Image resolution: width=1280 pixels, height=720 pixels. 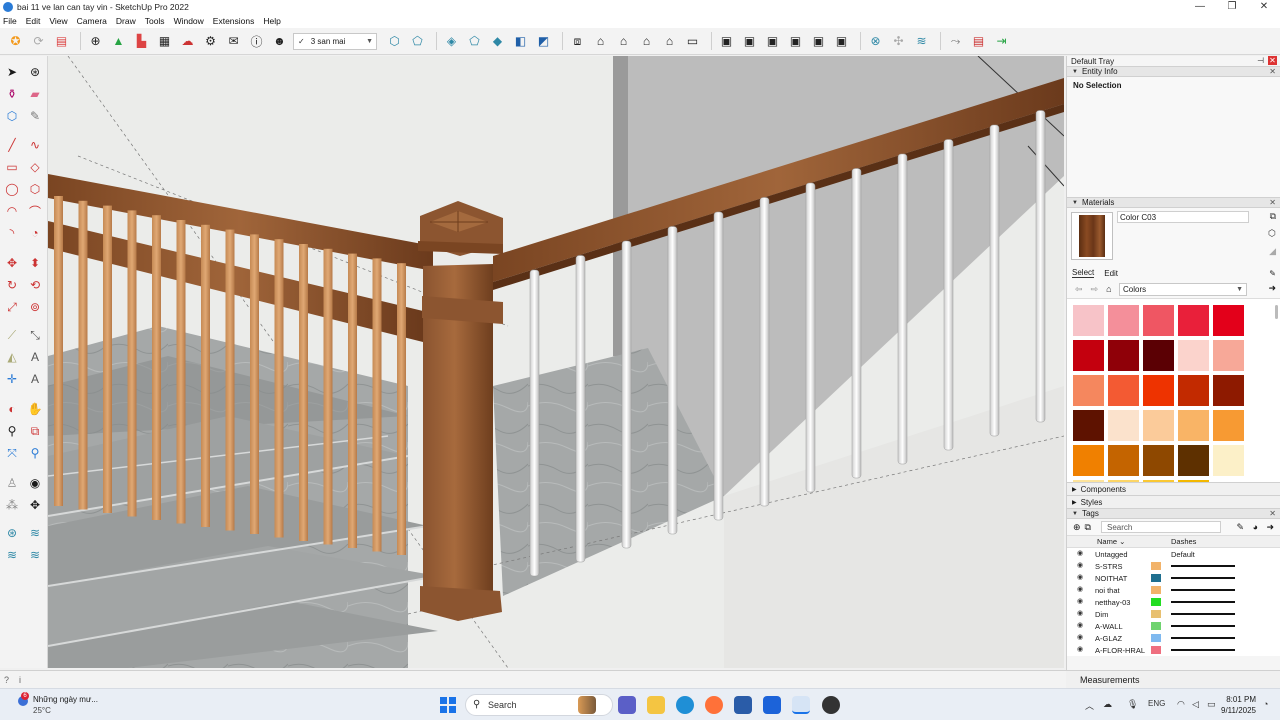 What do you see at coordinates (92, 21) in the screenshot?
I see `menu-camera: Camera` at bounding box center [92, 21].